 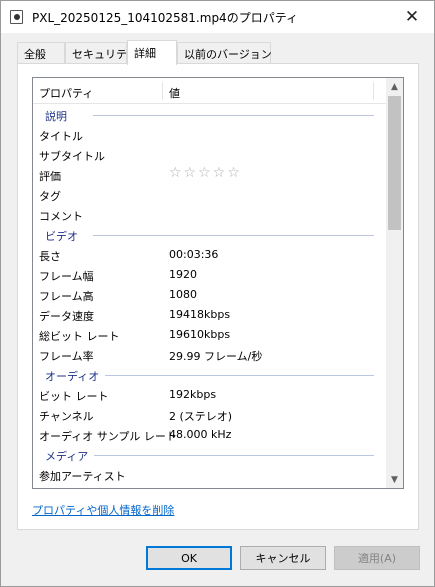 I want to click on window-title: PXL_20250125_104102581.mp4のプロパティ, so click(x=165, y=18).